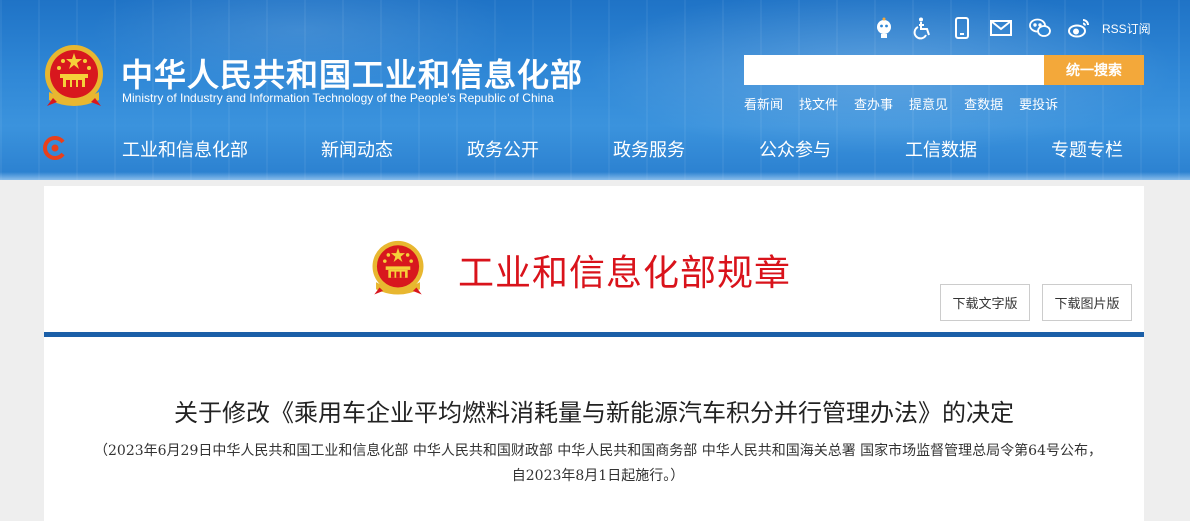  I want to click on weibo-icon, so click(1079, 28).